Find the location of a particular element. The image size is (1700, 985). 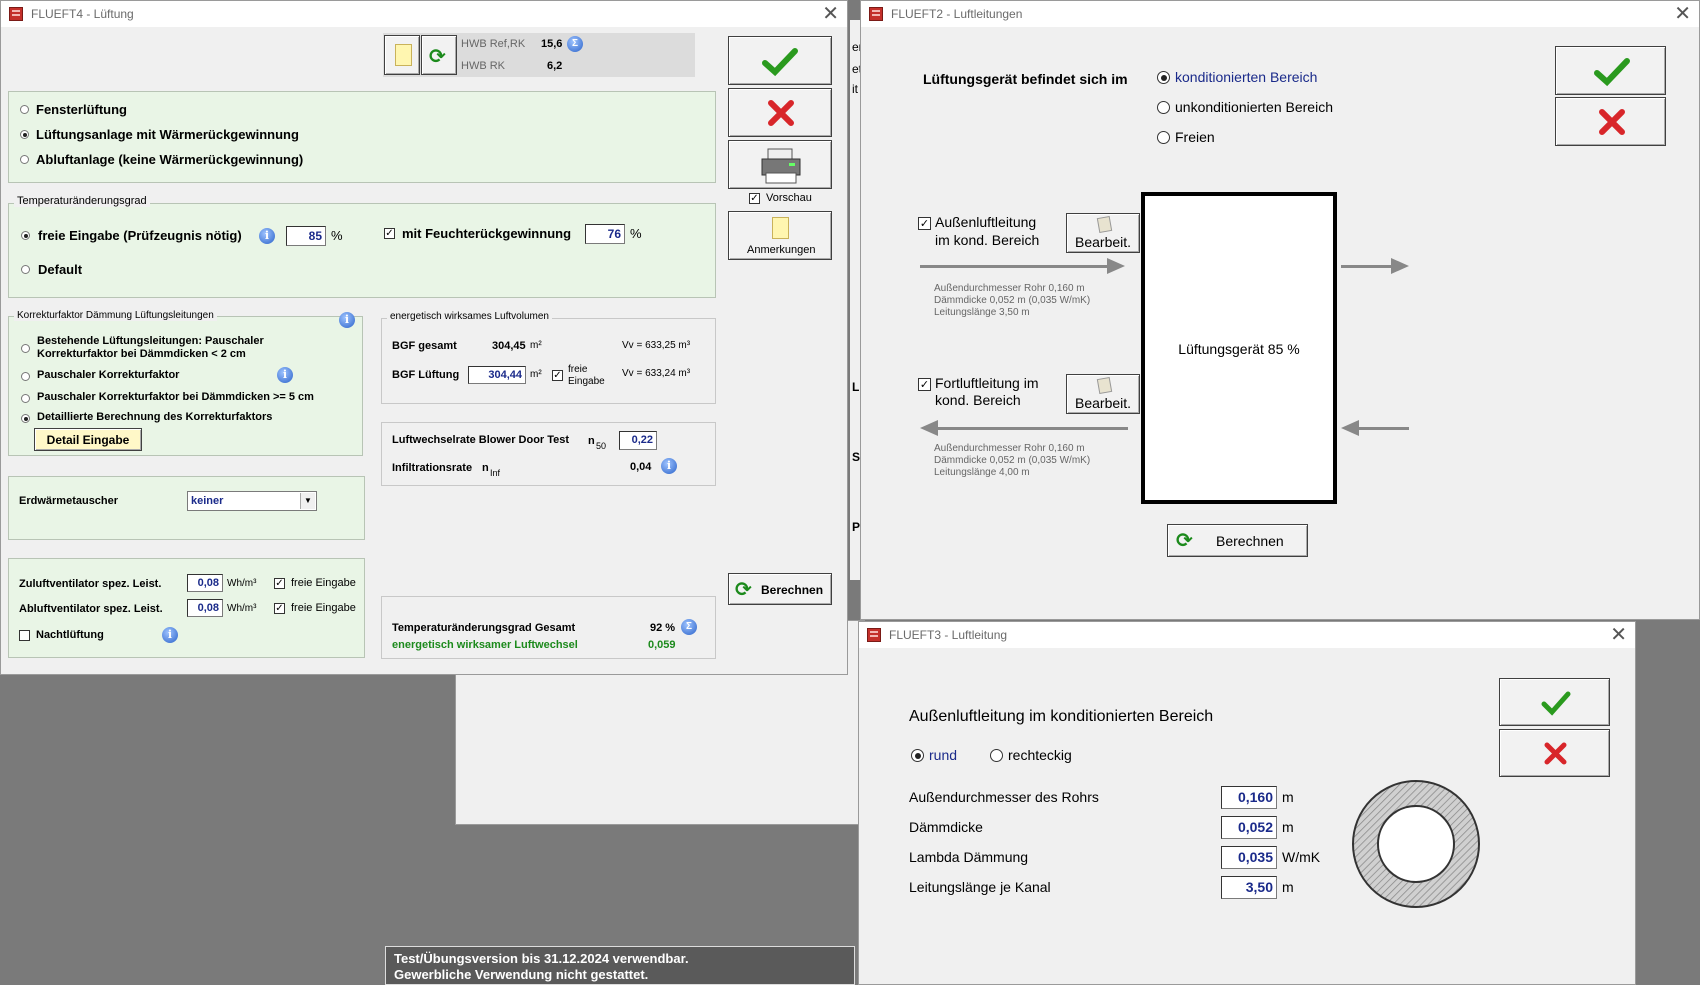

radio-rectangular is located at coordinates (996, 755).